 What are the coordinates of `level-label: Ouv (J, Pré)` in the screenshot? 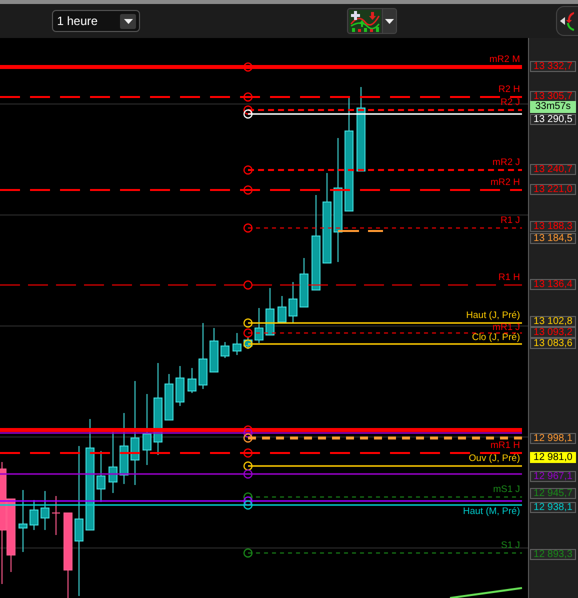 It's located at (494, 459).